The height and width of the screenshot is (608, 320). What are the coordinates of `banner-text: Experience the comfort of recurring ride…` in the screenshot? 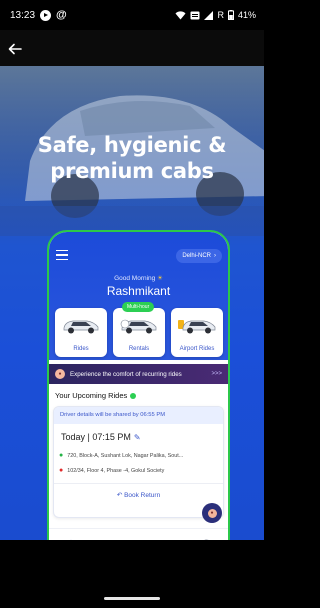 It's located at (126, 374).